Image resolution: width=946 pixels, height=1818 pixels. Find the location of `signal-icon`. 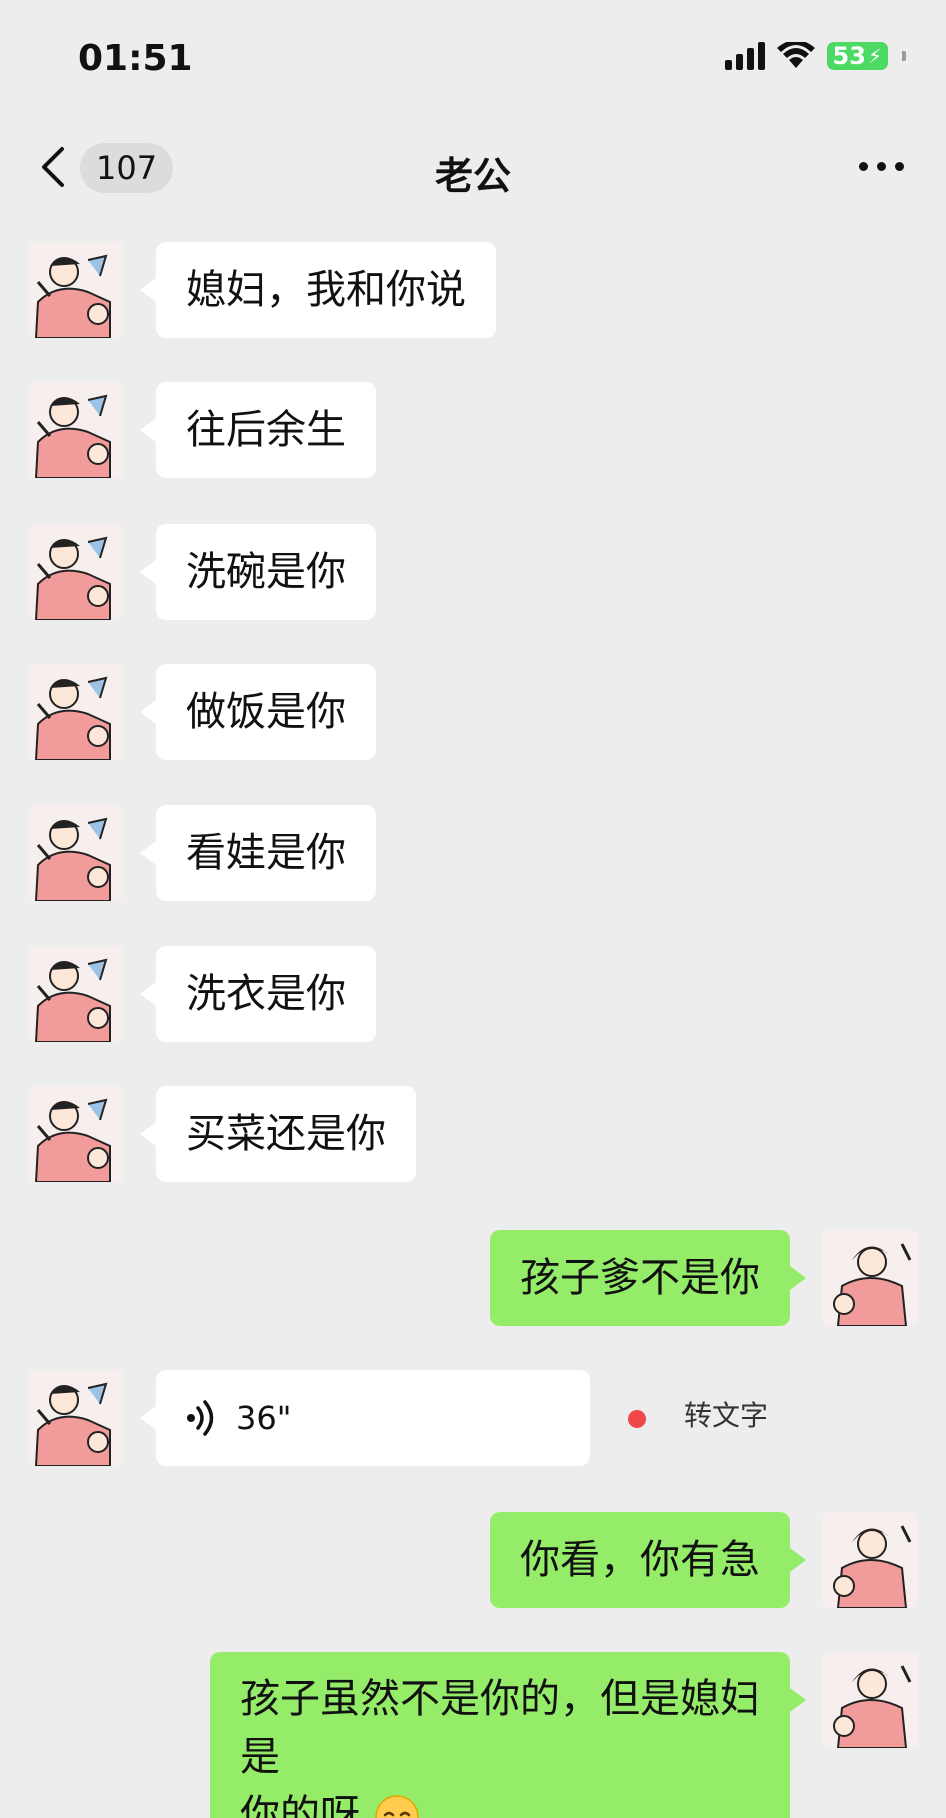

signal-icon is located at coordinates (744, 56).